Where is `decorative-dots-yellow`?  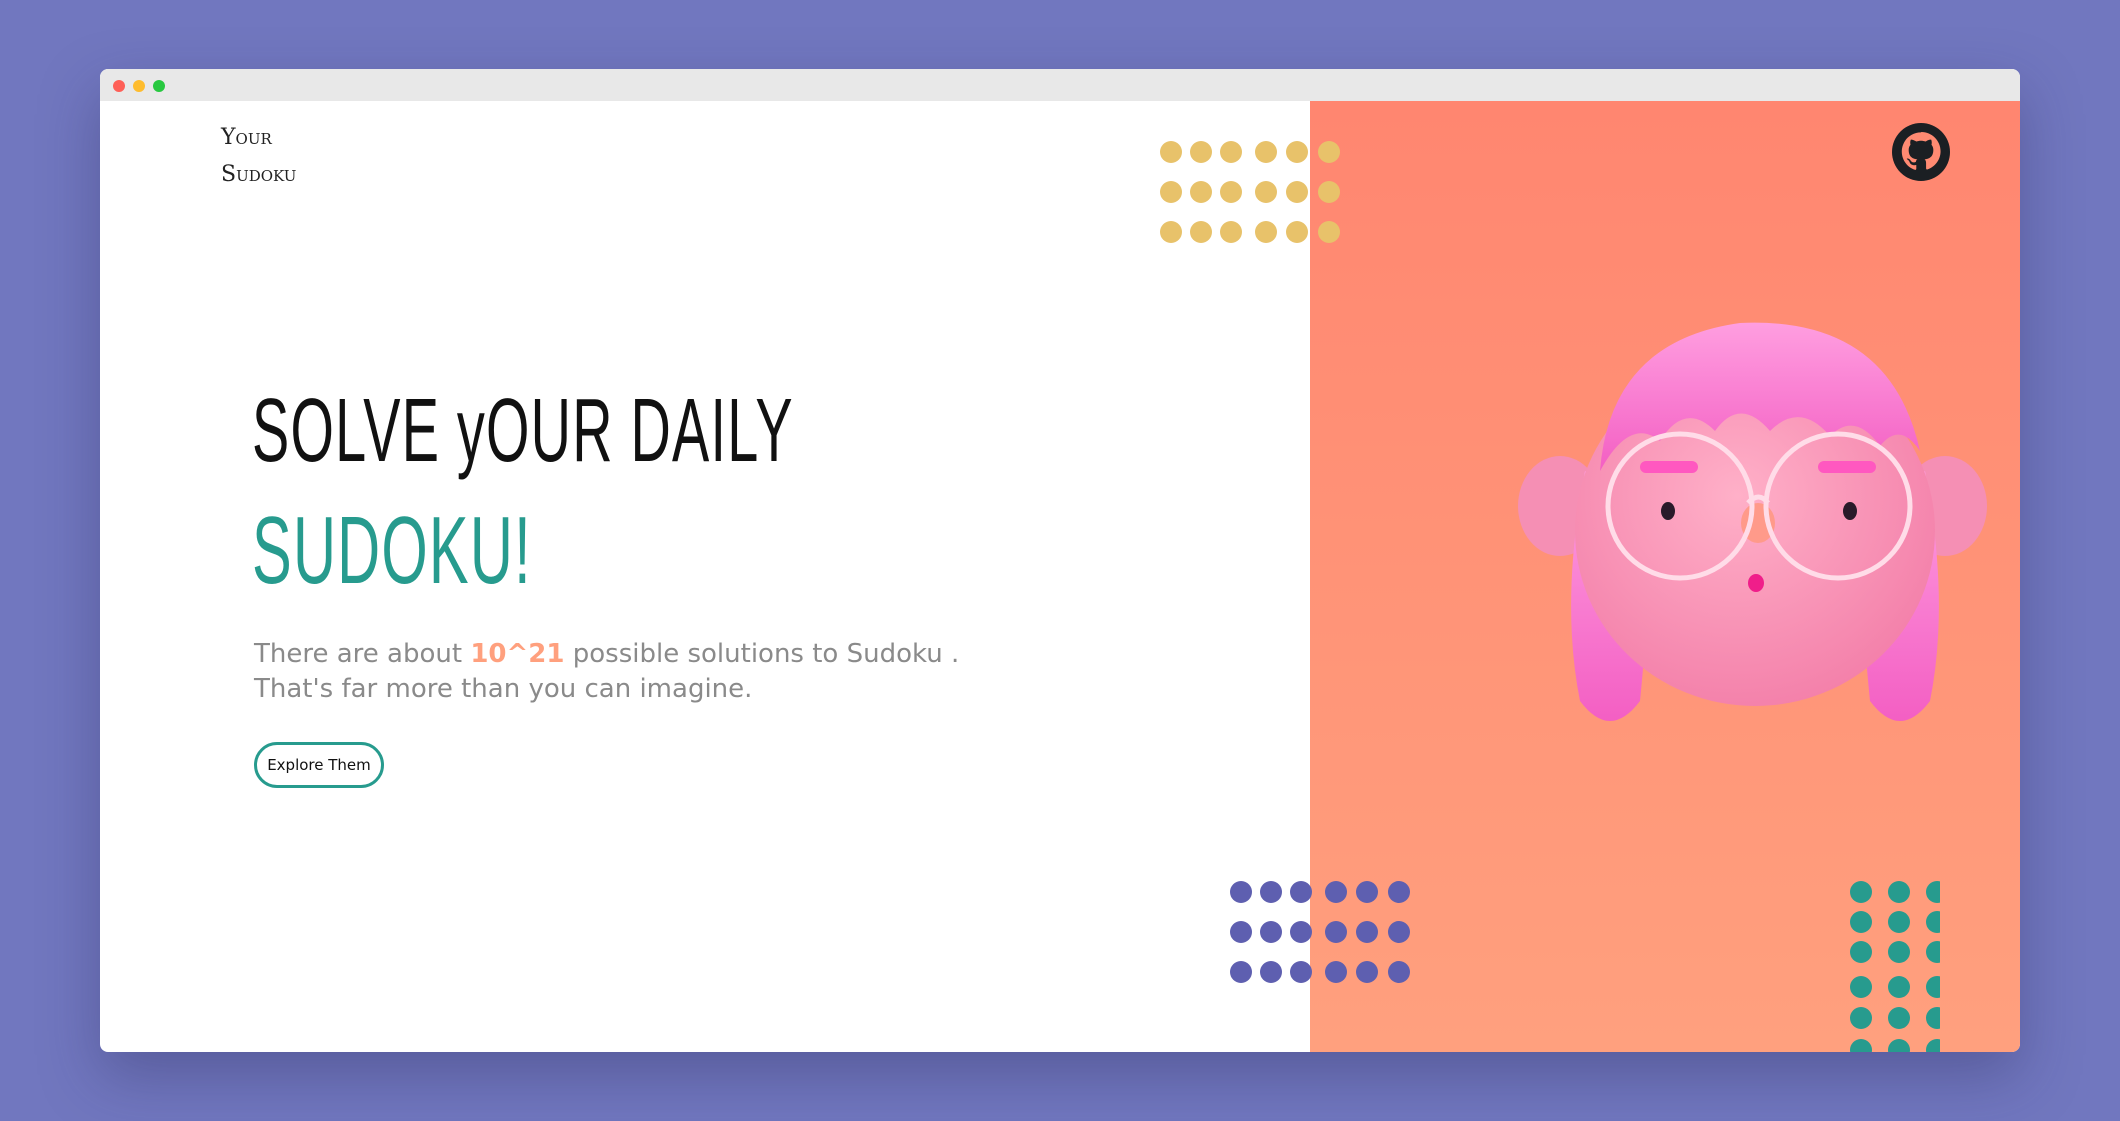 decorative-dots-yellow is located at coordinates (1255, 192).